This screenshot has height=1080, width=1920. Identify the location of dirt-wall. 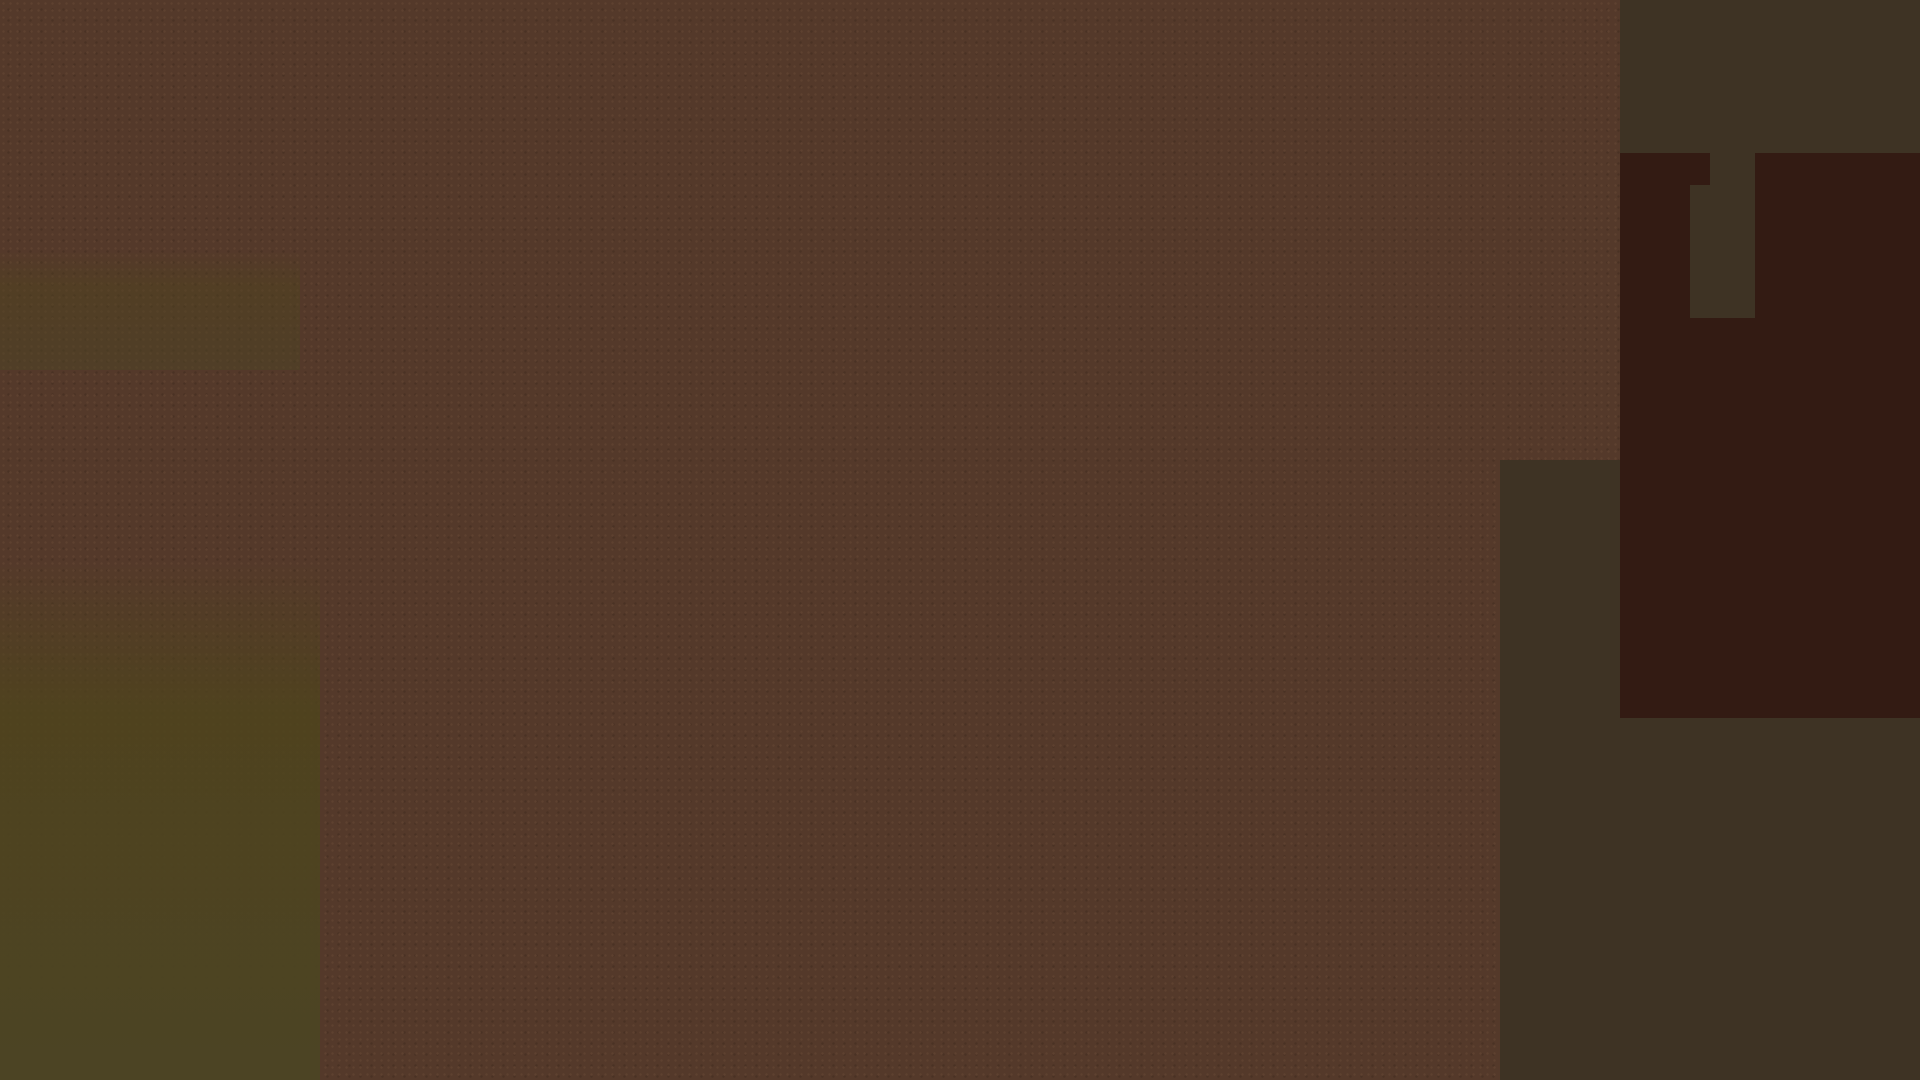
(1560, 230).